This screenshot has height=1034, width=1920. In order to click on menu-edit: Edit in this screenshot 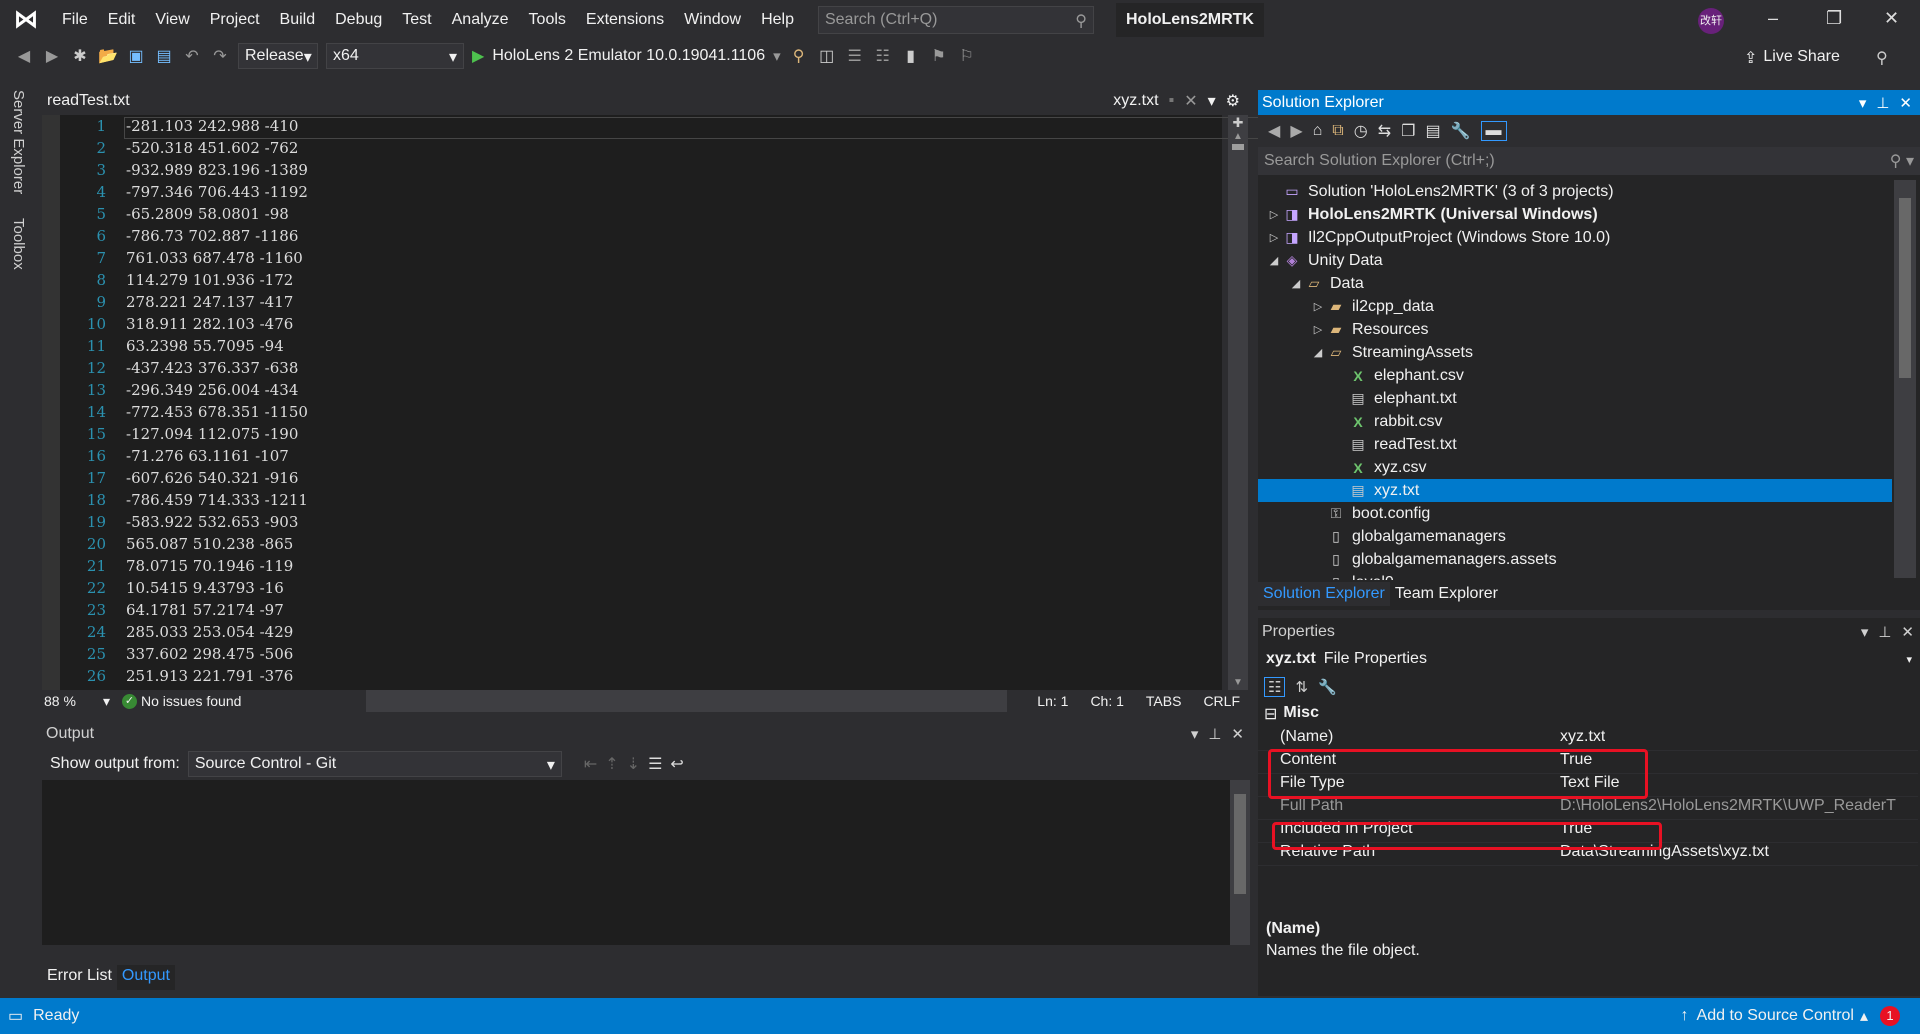, I will do `click(122, 20)`.